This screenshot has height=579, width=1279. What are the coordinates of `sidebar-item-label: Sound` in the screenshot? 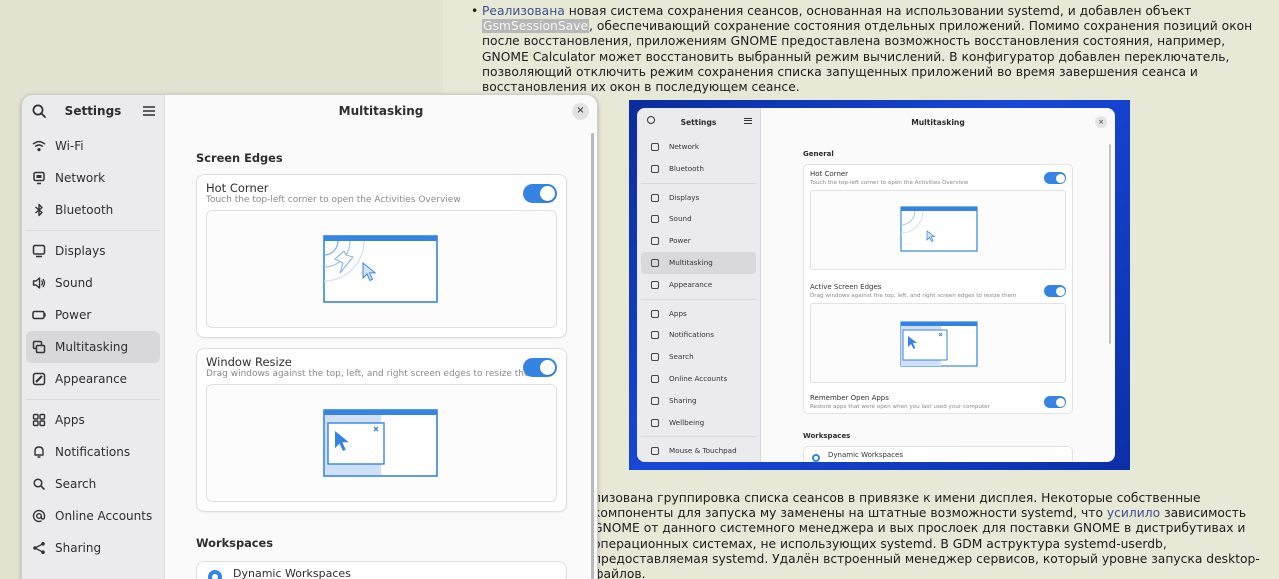 It's located at (74, 283).